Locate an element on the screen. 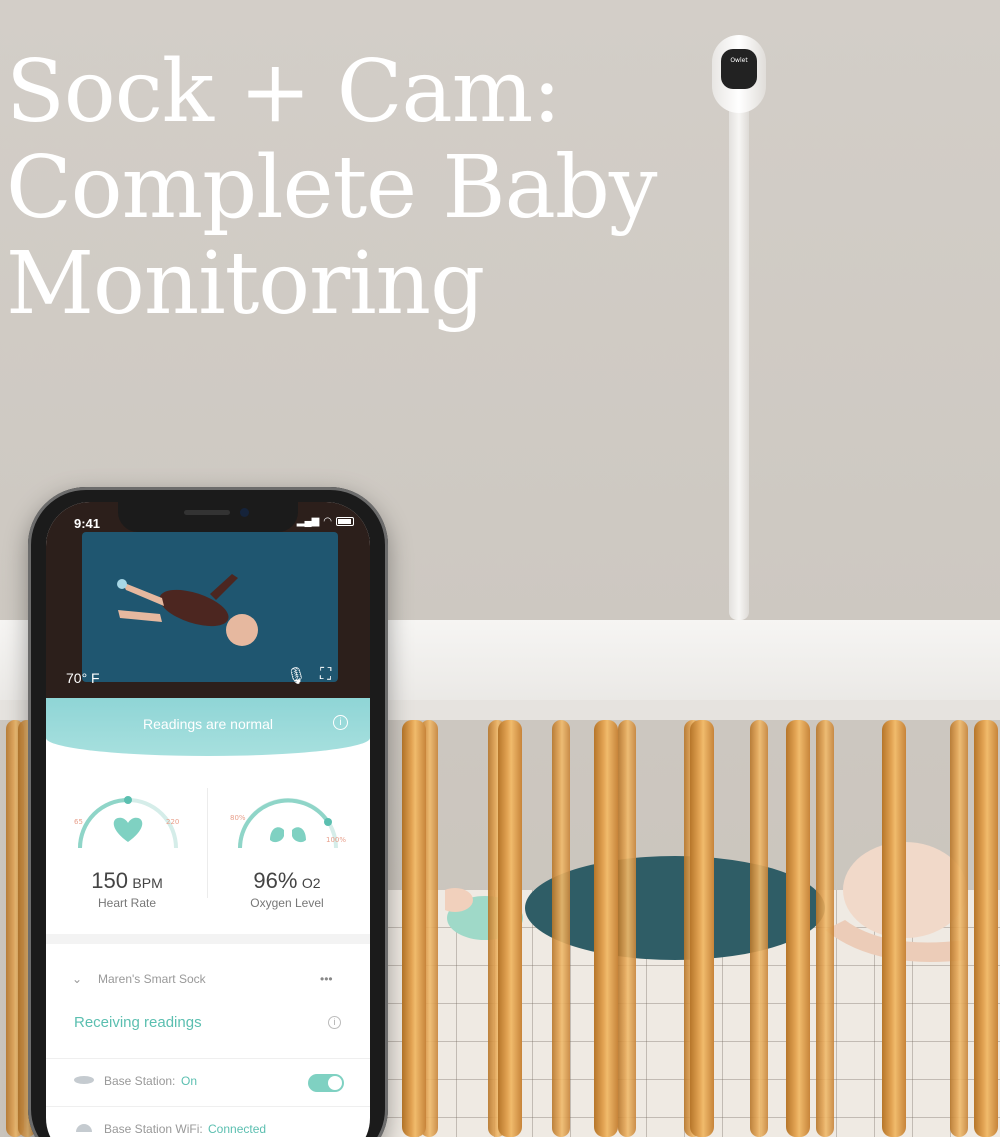 The width and height of the screenshot is (1000, 1137). status-banner: Readings are normal i is located at coordinates (208, 727).